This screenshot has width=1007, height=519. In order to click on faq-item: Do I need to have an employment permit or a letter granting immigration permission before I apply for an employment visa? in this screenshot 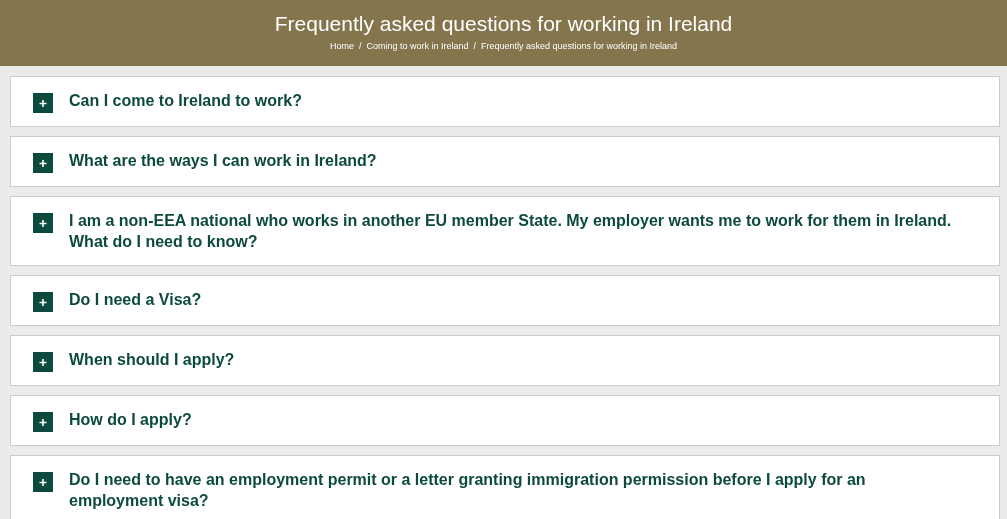, I will do `click(505, 487)`.